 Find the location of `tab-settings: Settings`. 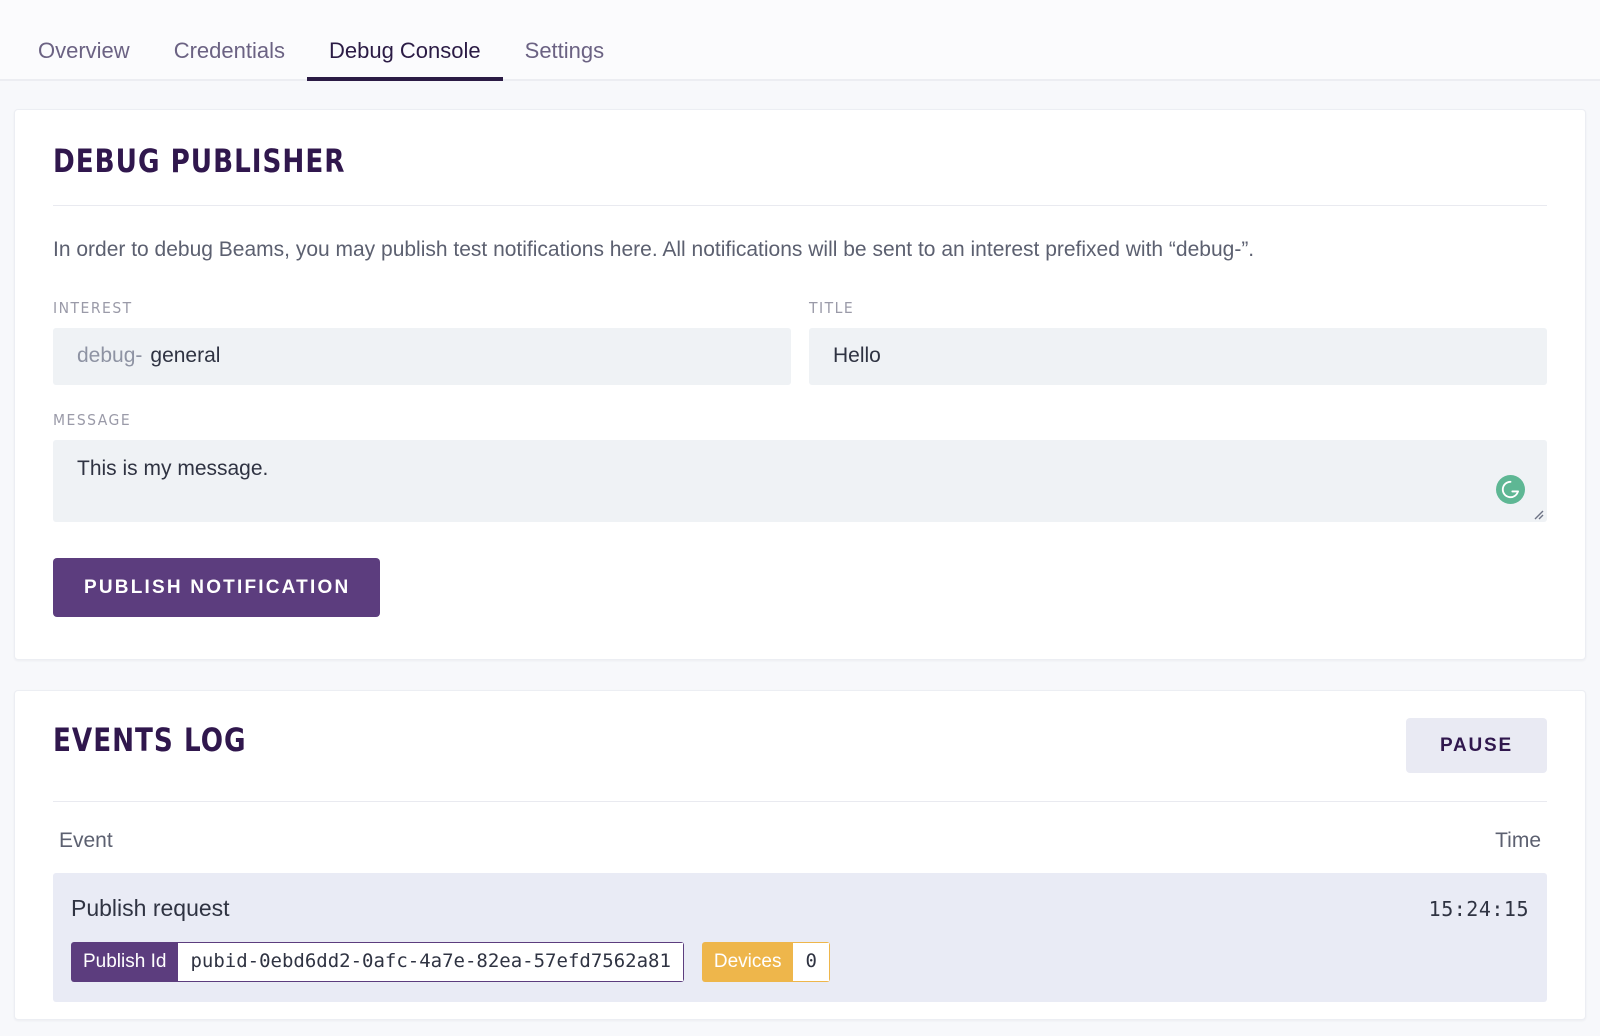

tab-settings: Settings is located at coordinates (565, 59).